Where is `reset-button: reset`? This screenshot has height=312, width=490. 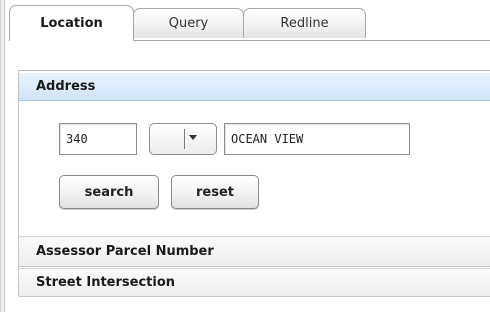
reset-button: reset is located at coordinates (215, 192).